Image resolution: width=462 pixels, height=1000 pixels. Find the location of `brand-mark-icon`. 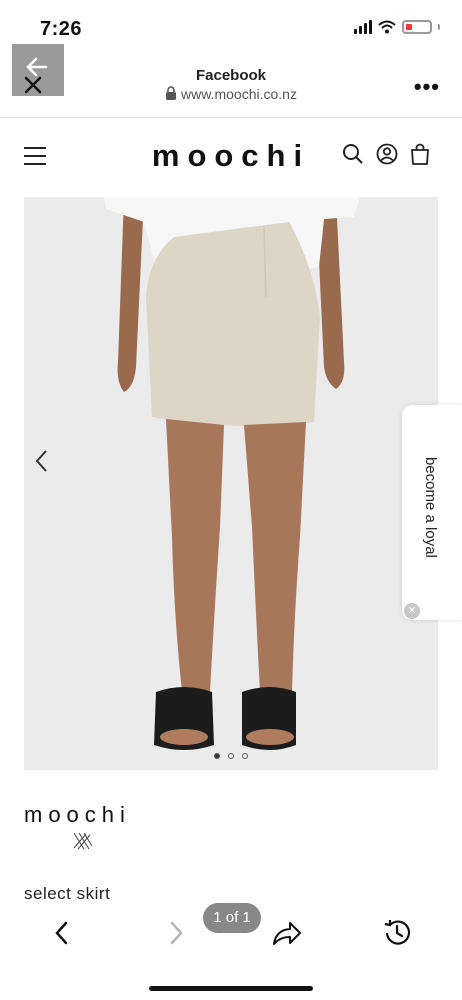

brand-mark-icon is located at coordinates (83, 841).